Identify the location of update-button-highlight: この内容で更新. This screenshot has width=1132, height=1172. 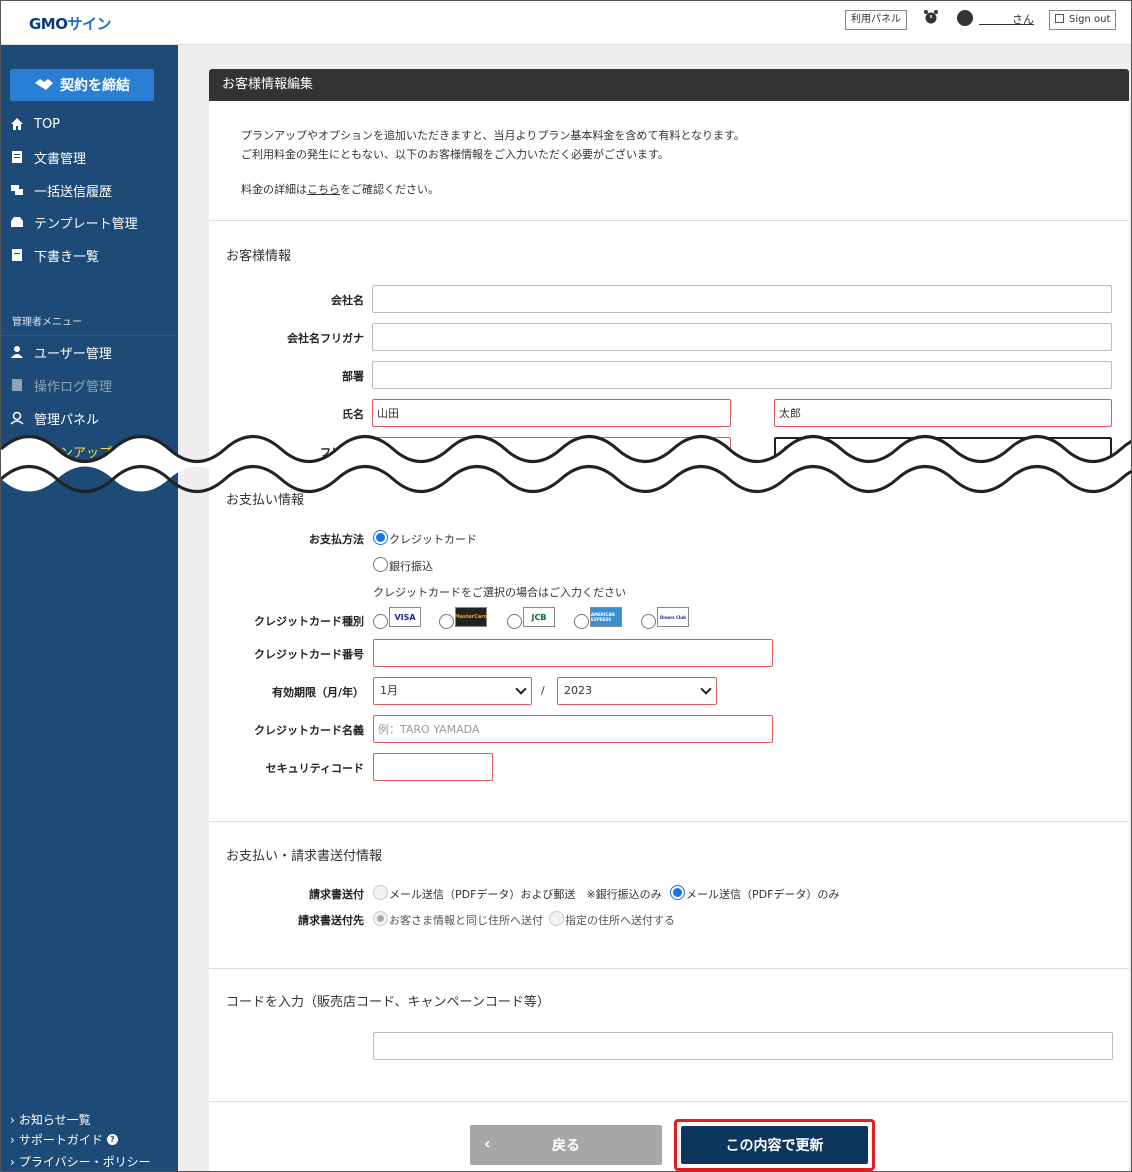
(774, 1145).